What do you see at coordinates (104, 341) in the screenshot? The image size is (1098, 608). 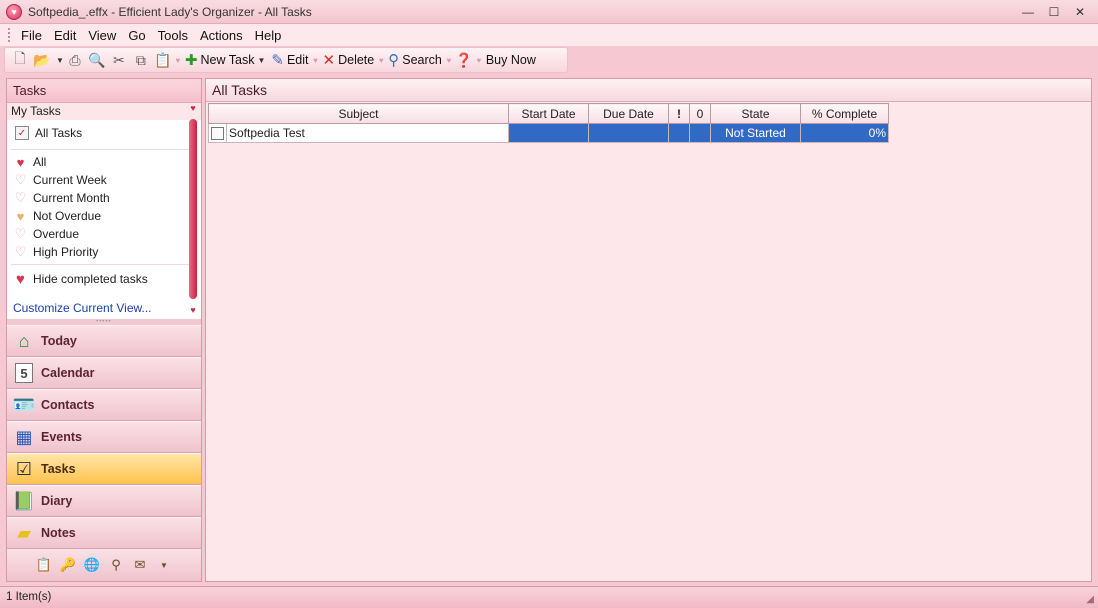 I see `nav-today: ⌂ Today` at bounding box center [104, 341].